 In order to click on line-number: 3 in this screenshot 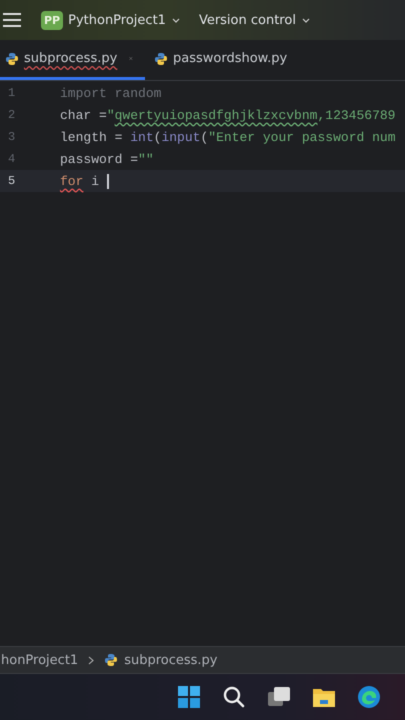, I will do `click(11, 137)`.